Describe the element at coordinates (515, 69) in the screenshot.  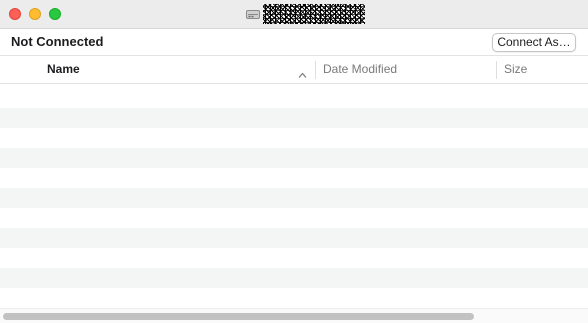
I see `column-header-size: Size` at that location.